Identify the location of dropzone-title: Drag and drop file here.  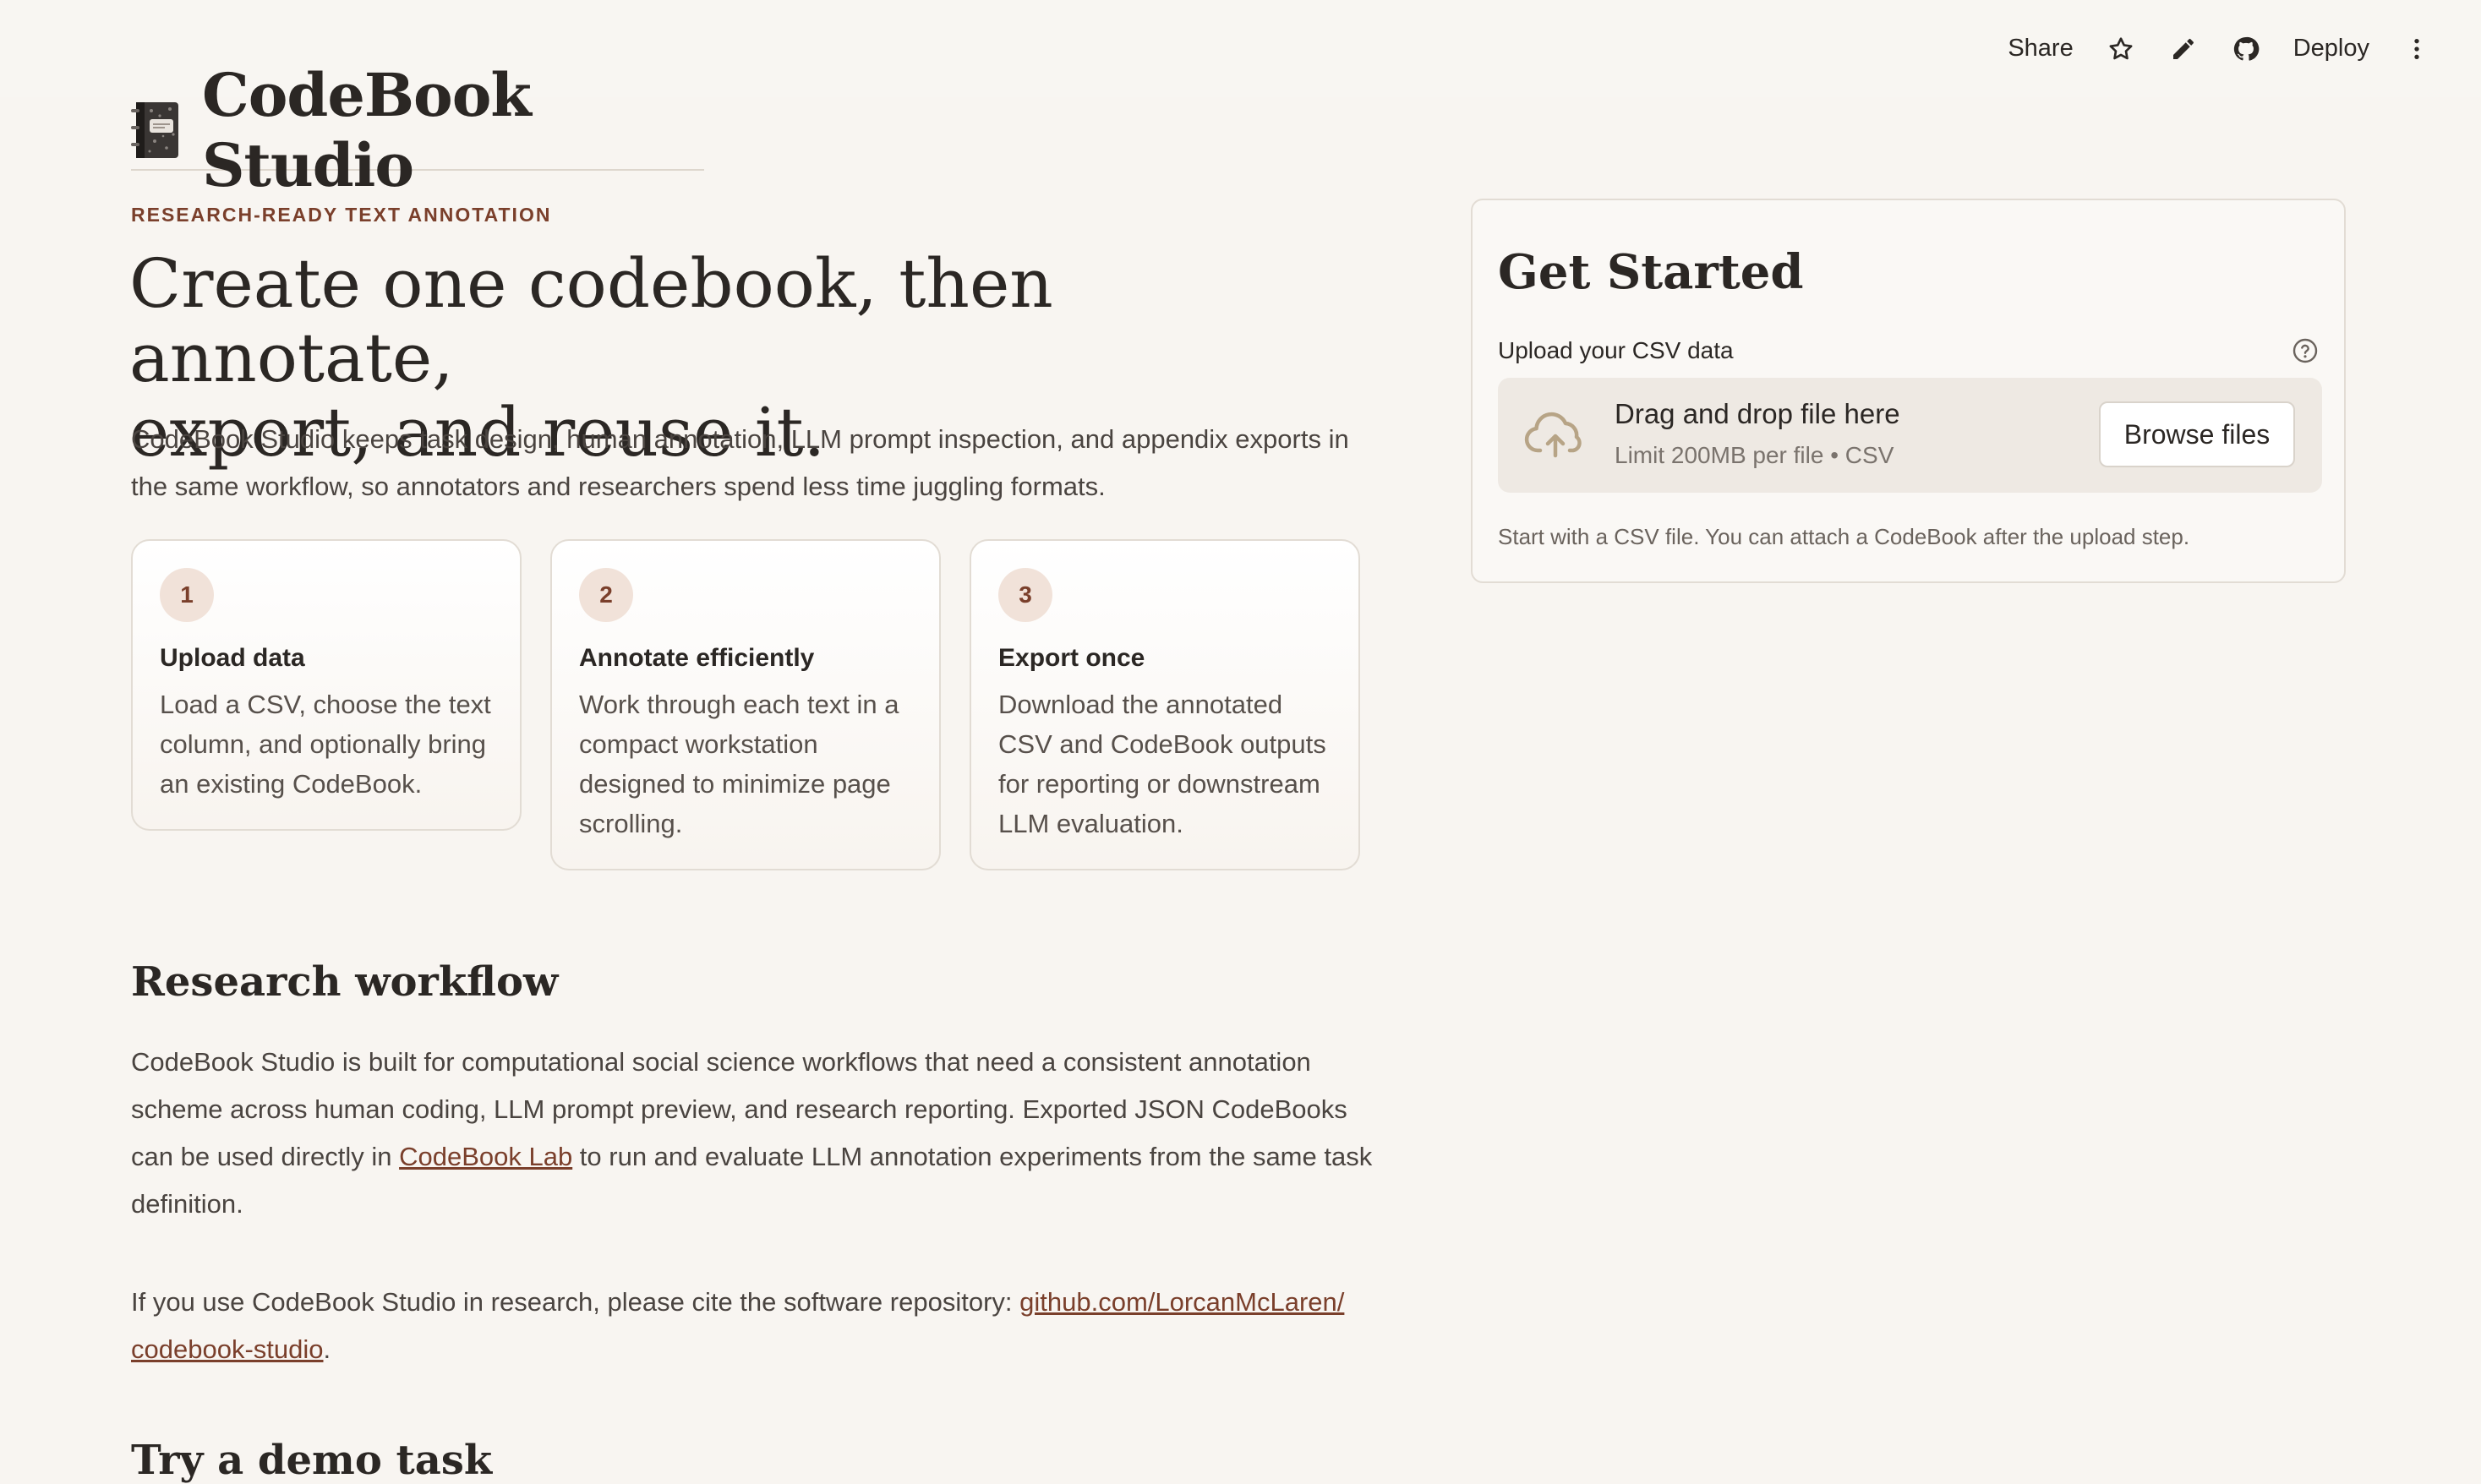
(1757, 414).